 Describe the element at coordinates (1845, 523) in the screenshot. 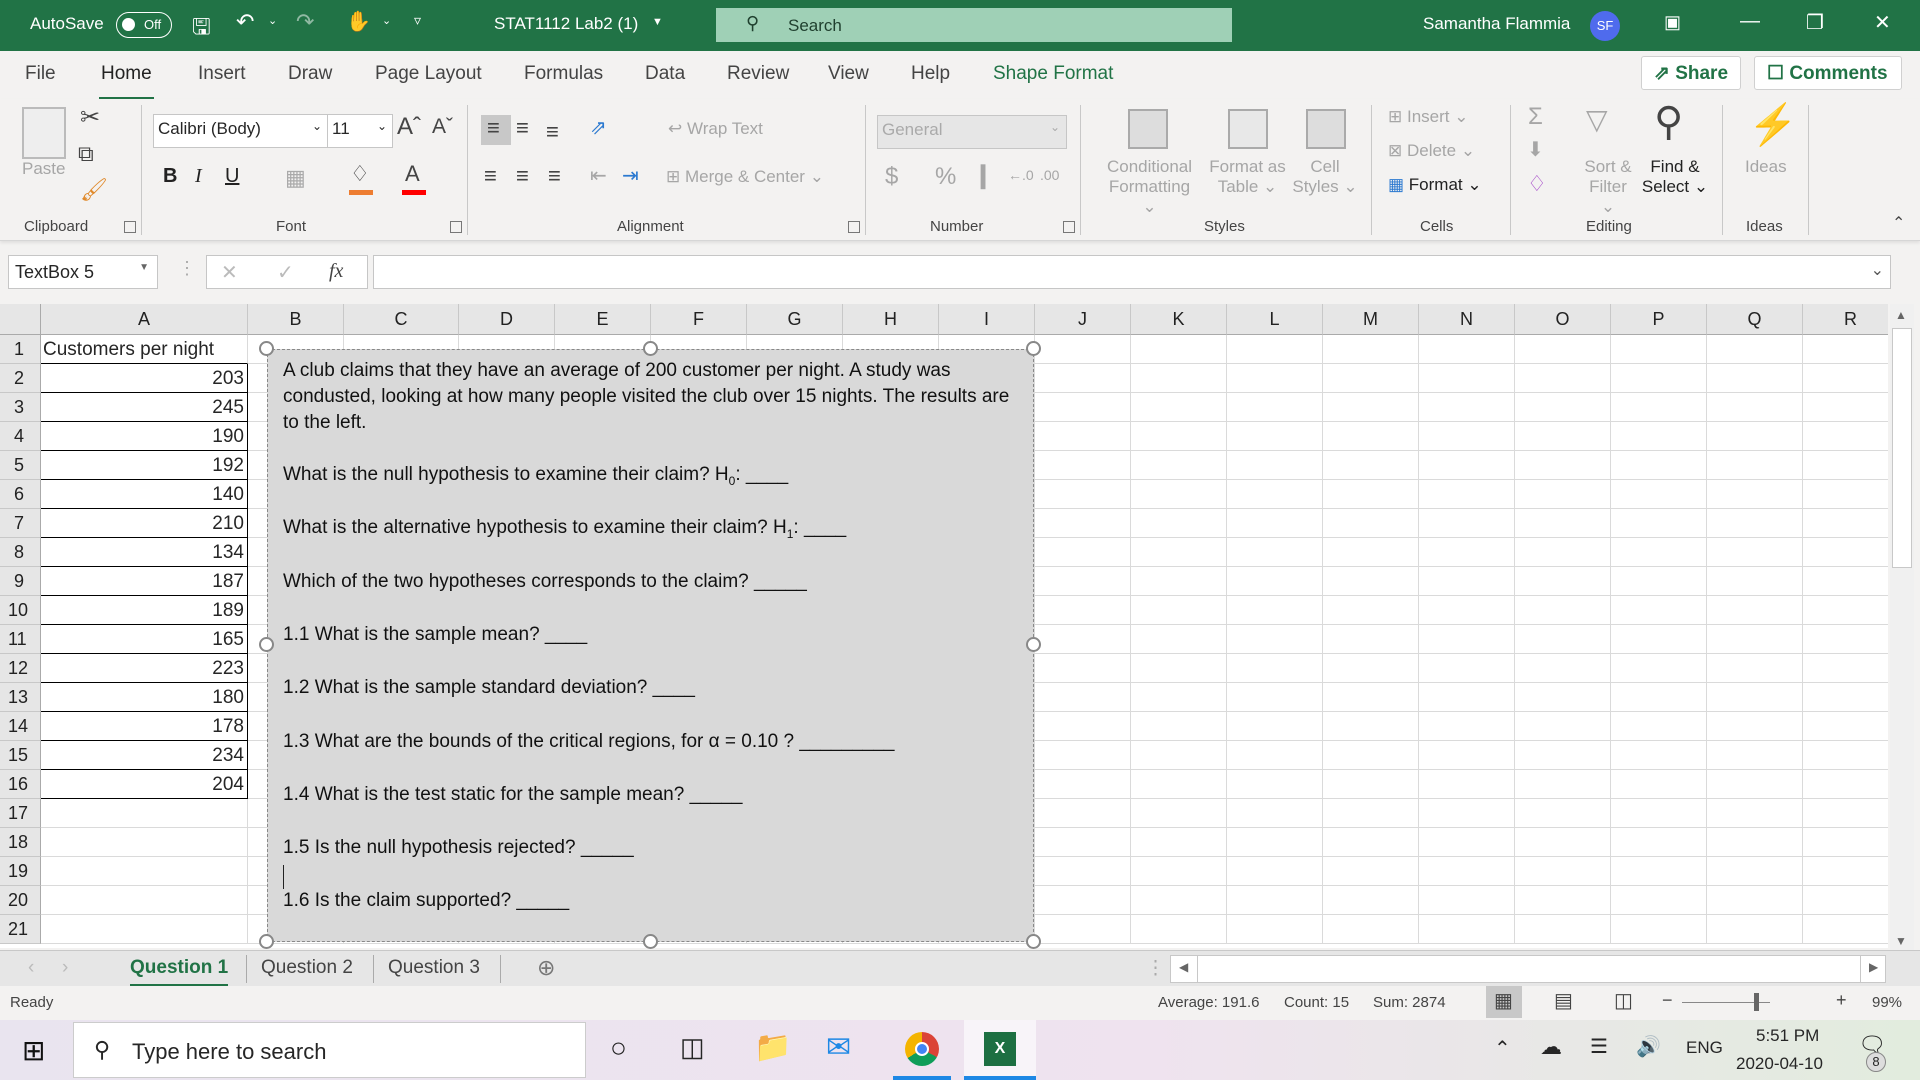

I see `cell-r7` at that location.